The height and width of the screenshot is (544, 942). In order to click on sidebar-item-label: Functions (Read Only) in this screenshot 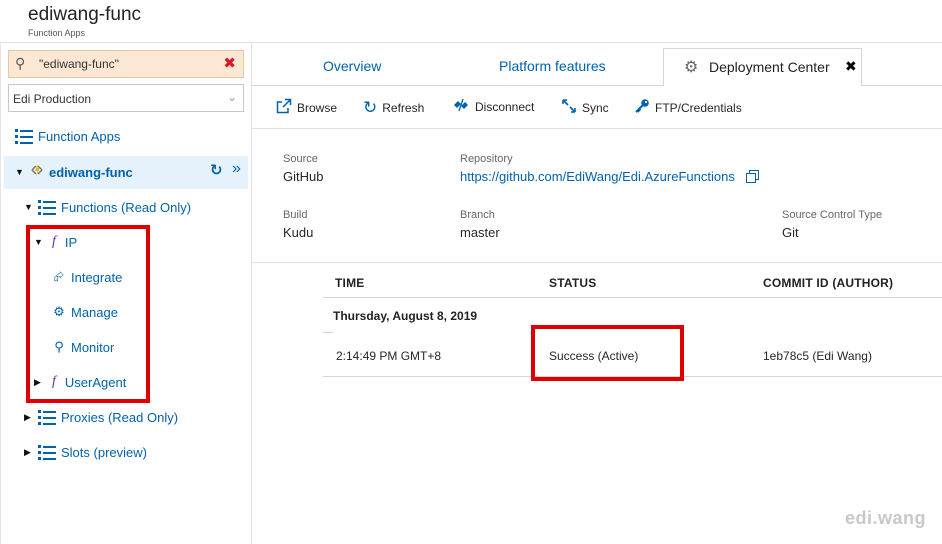, I will do `click(126, 207)`.